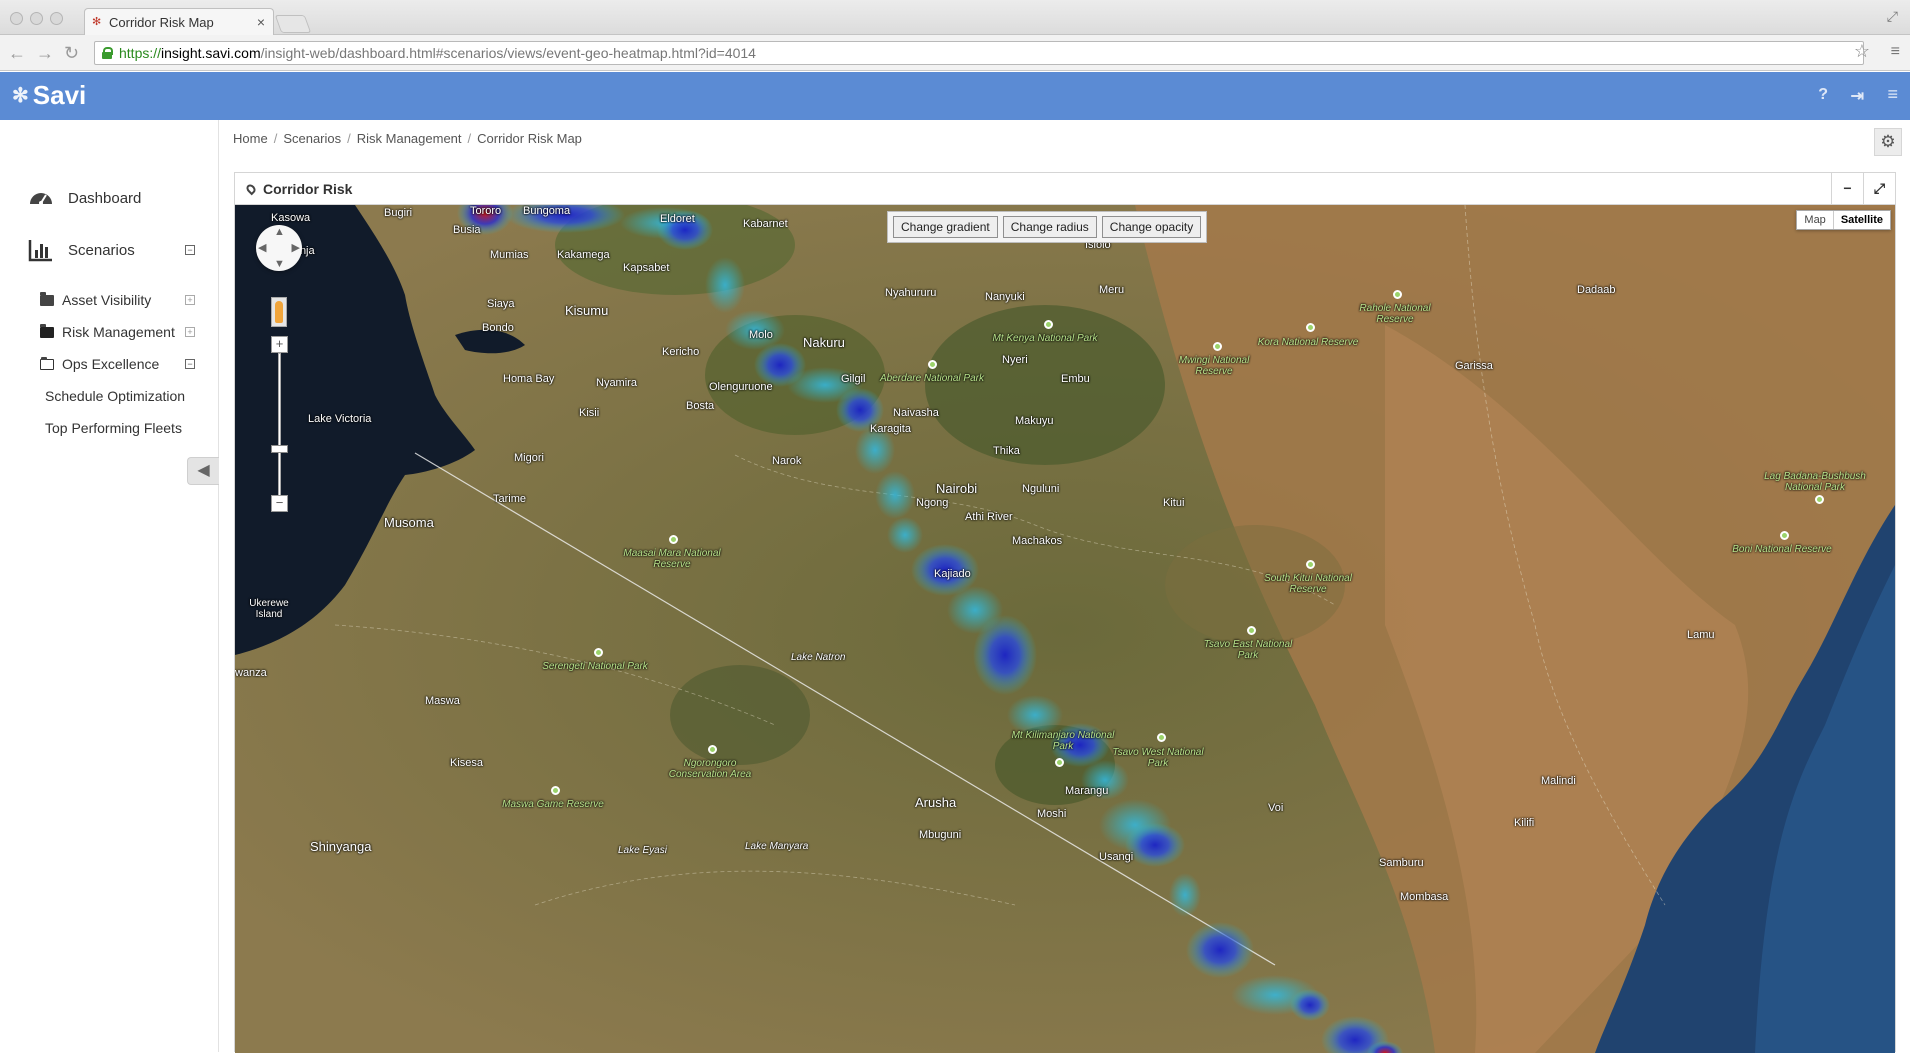  What do you see at coordinates (1075, 379) in the screenshot?
I see `map-label: Embu` at bounding box center [1075, 379].